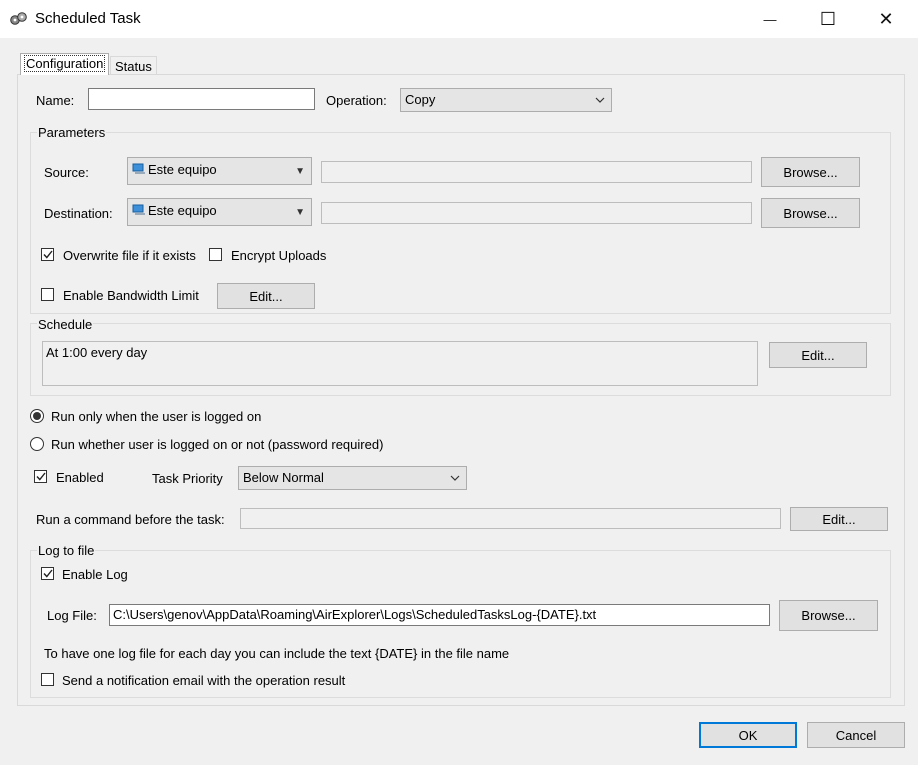 The image size is (918, 765). What do you see at coordinates (420, 99) in the screenshot?
I see `operation-value: Copy` at bounding box center [420, 99].